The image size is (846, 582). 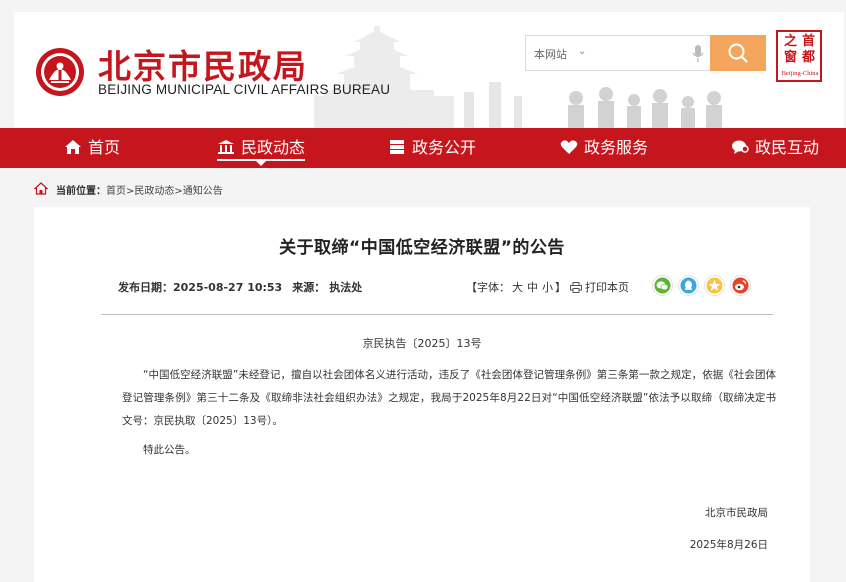 I want to click on font-size-large: 大, so click(x=517, y=287).